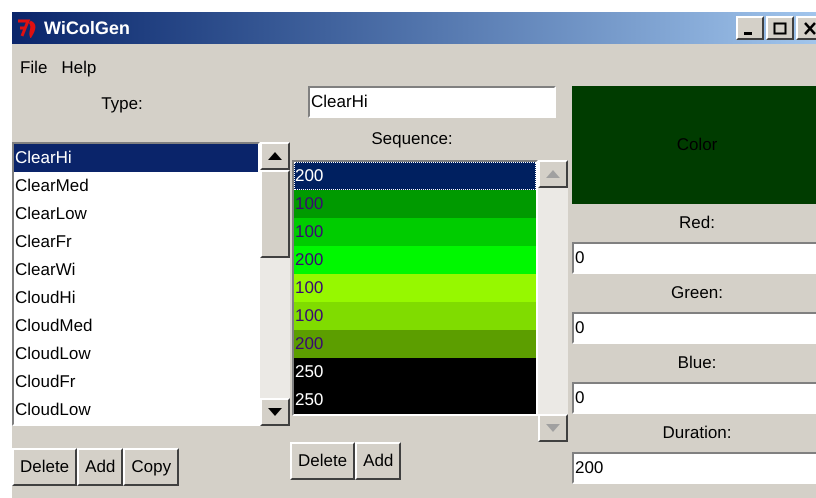 The height and width of the screenshot is (498, 816). What do you see at coordinates (136, 186) in the screenshot?
I see `list-item: ClearMed` at bounding box center [136, 186].